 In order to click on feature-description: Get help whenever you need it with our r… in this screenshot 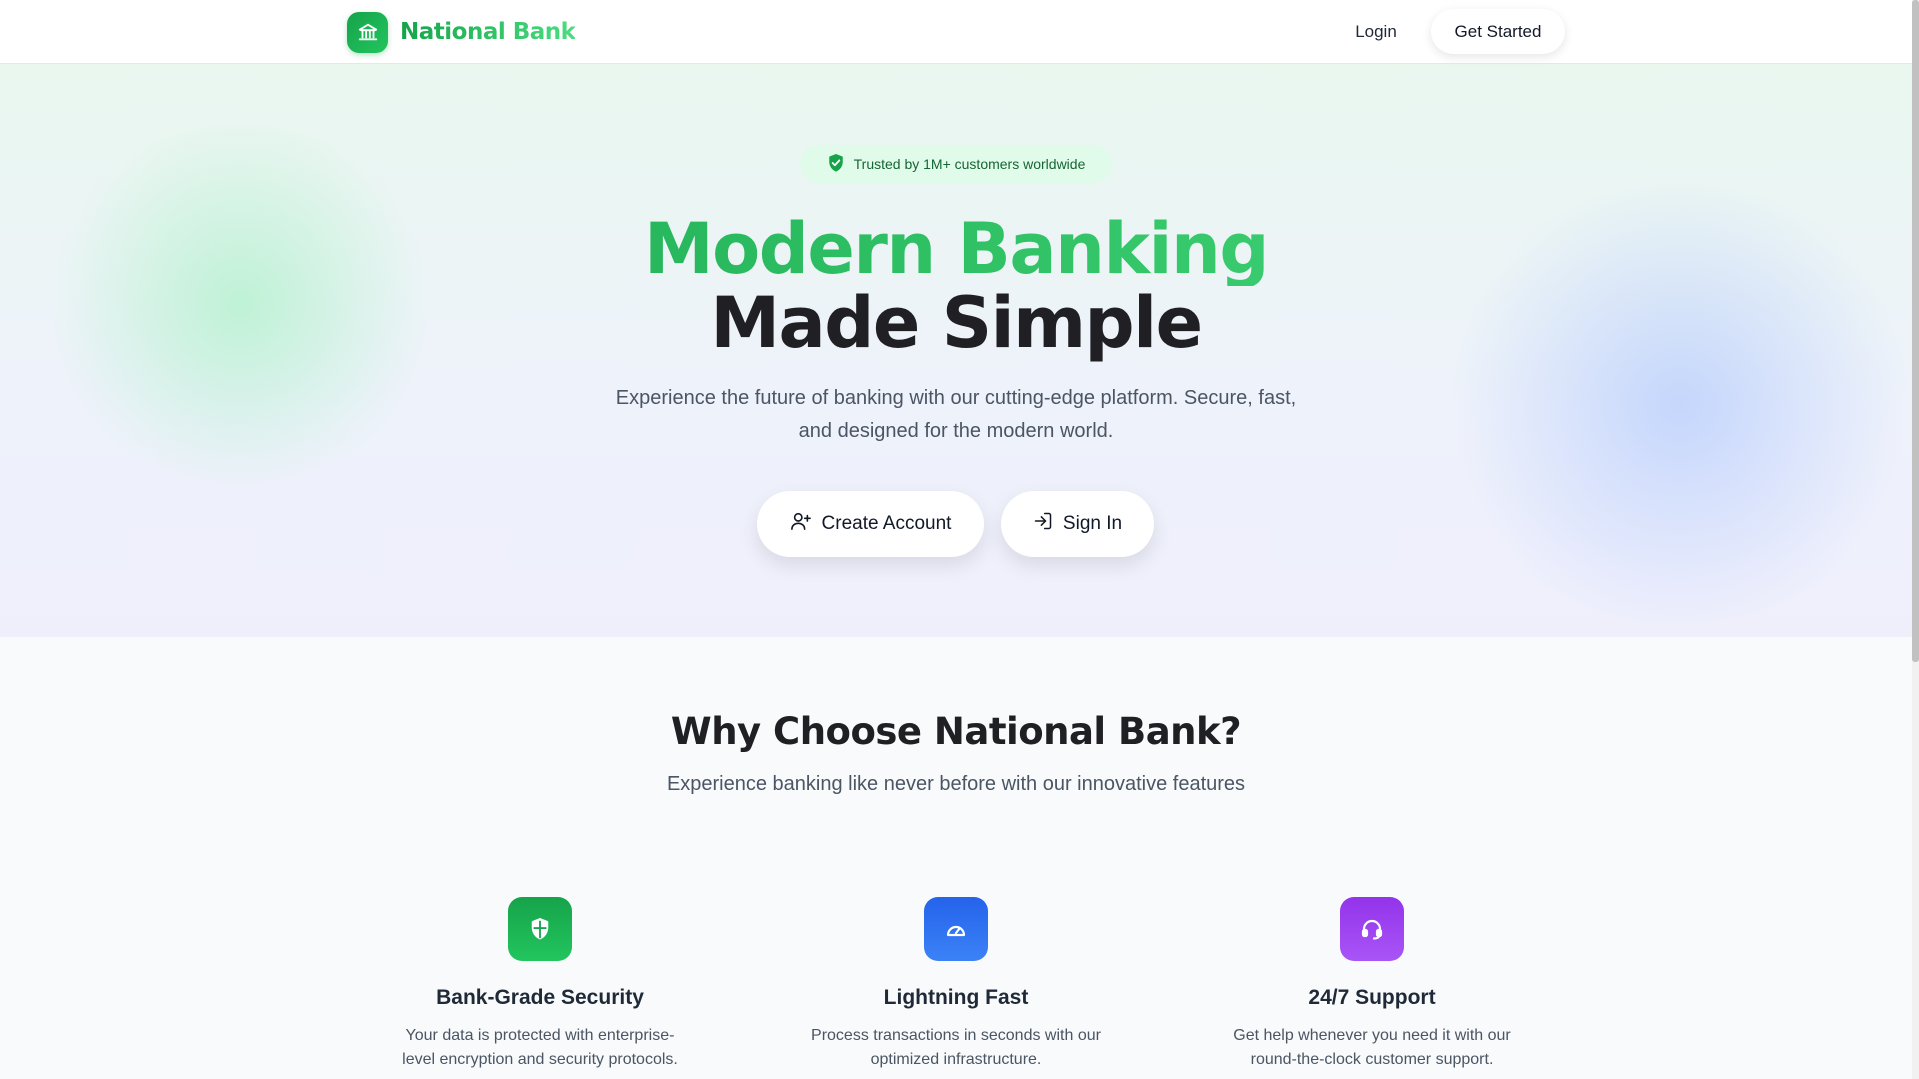, I will do `click(1372, 1048)`.